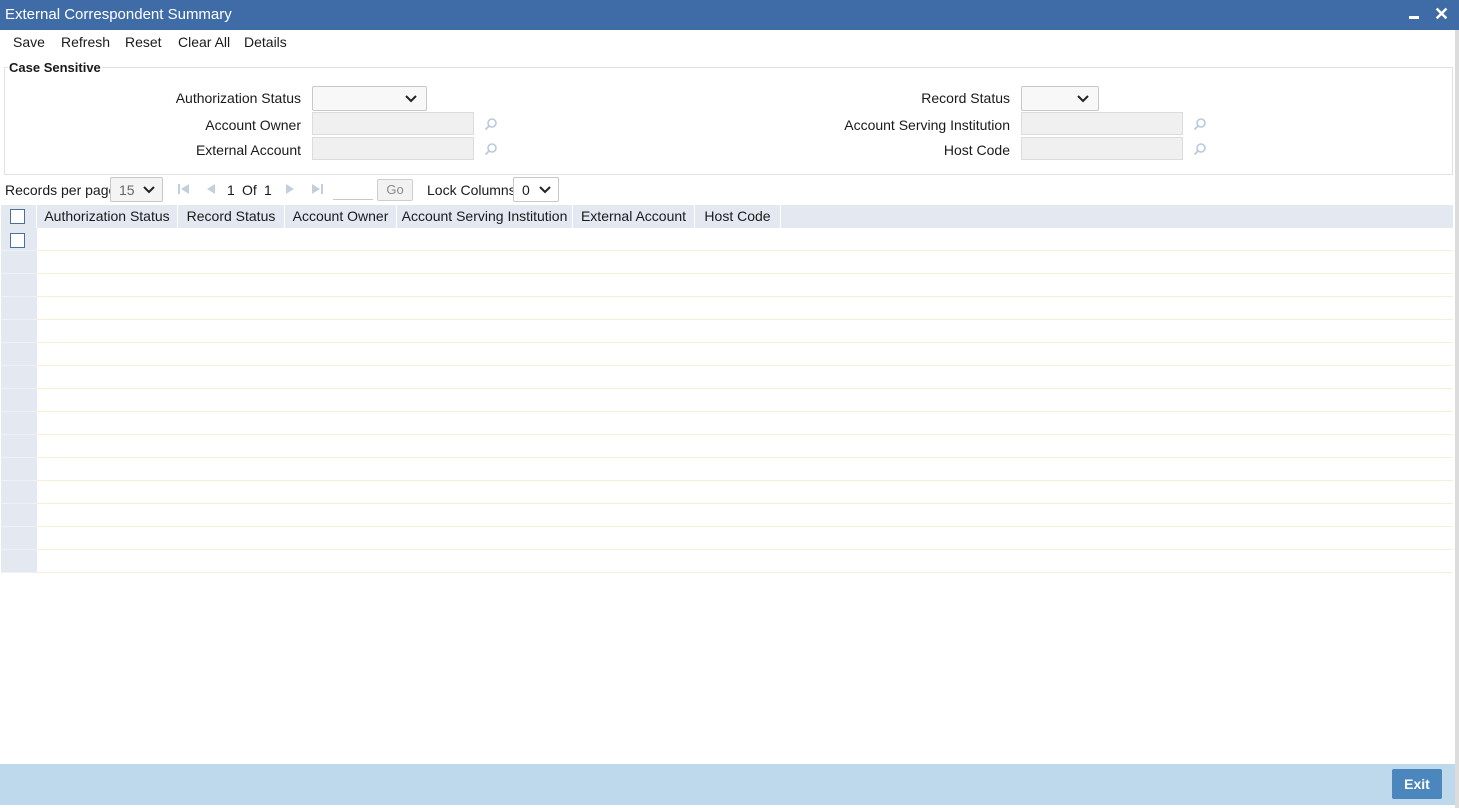 This screenshot has height=808, width=1459. Describe the element at coordinates (1102, 123) in the screenshot. I see `account-serving-institution-input` at that location.